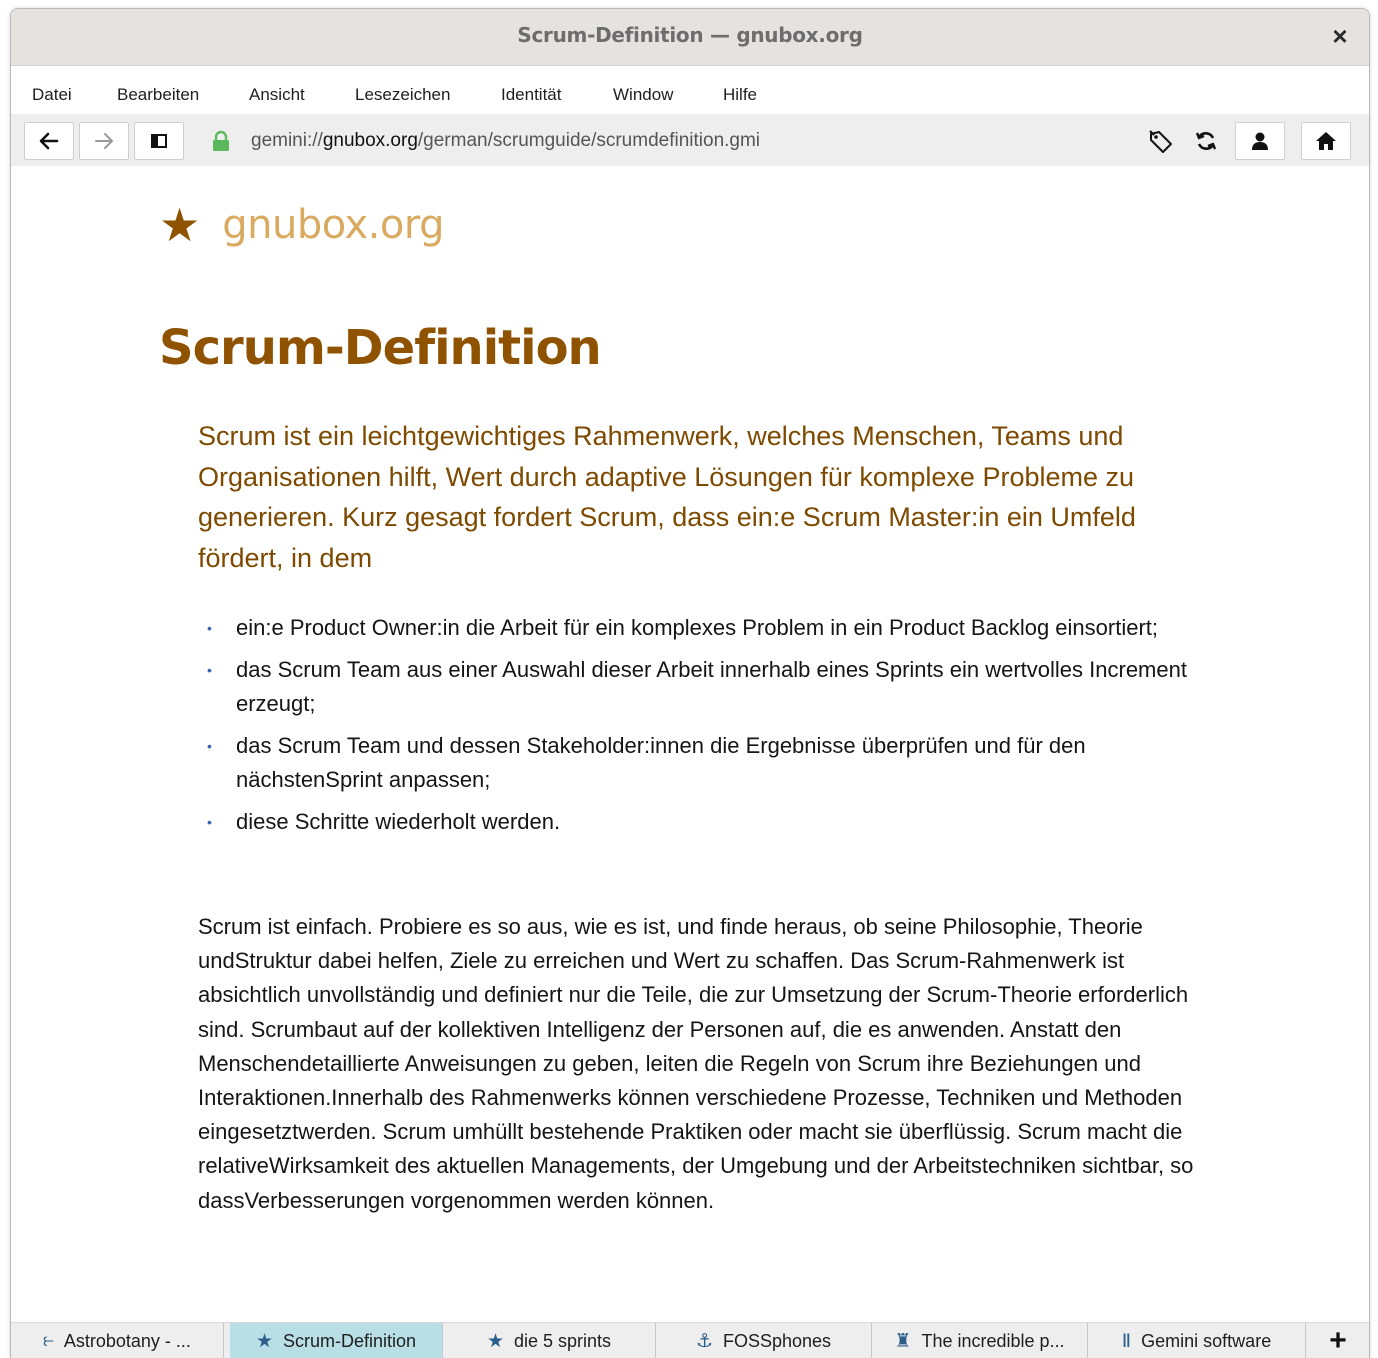  I want to click on identity-button, so click(1260, 141).